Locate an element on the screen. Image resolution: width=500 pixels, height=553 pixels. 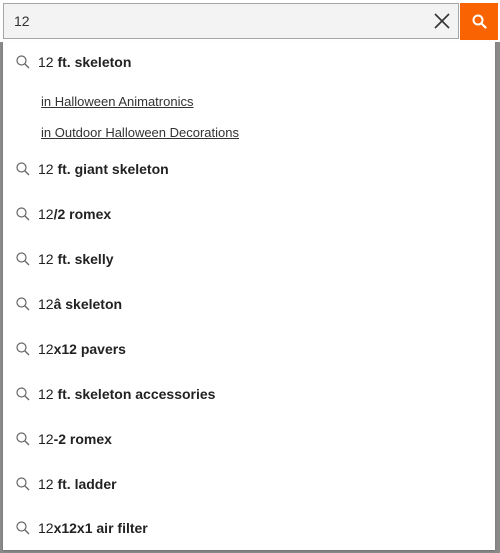
suggestion-item: 12 ft. skelly is located at coordinates (249, 259).